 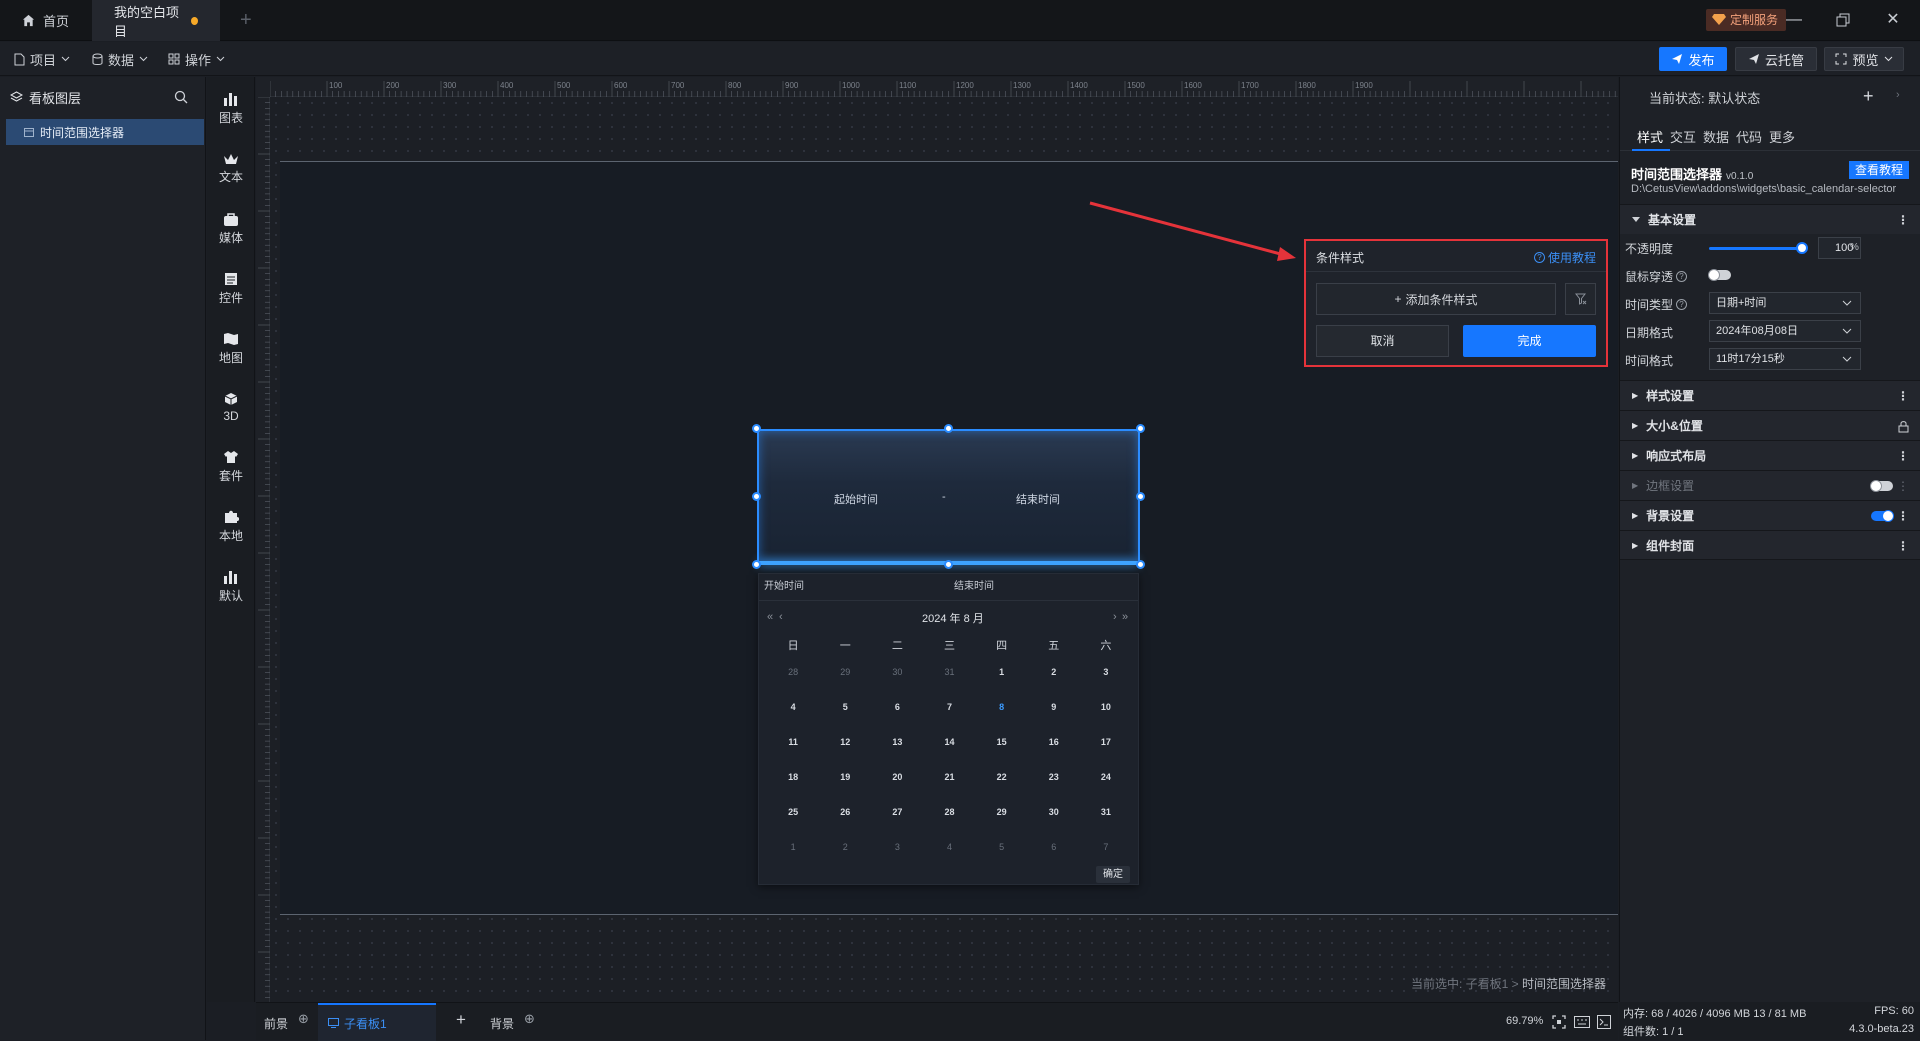 I want to click on section-size-position: ▶ 大小&位置, so click(x=1770, y=425).